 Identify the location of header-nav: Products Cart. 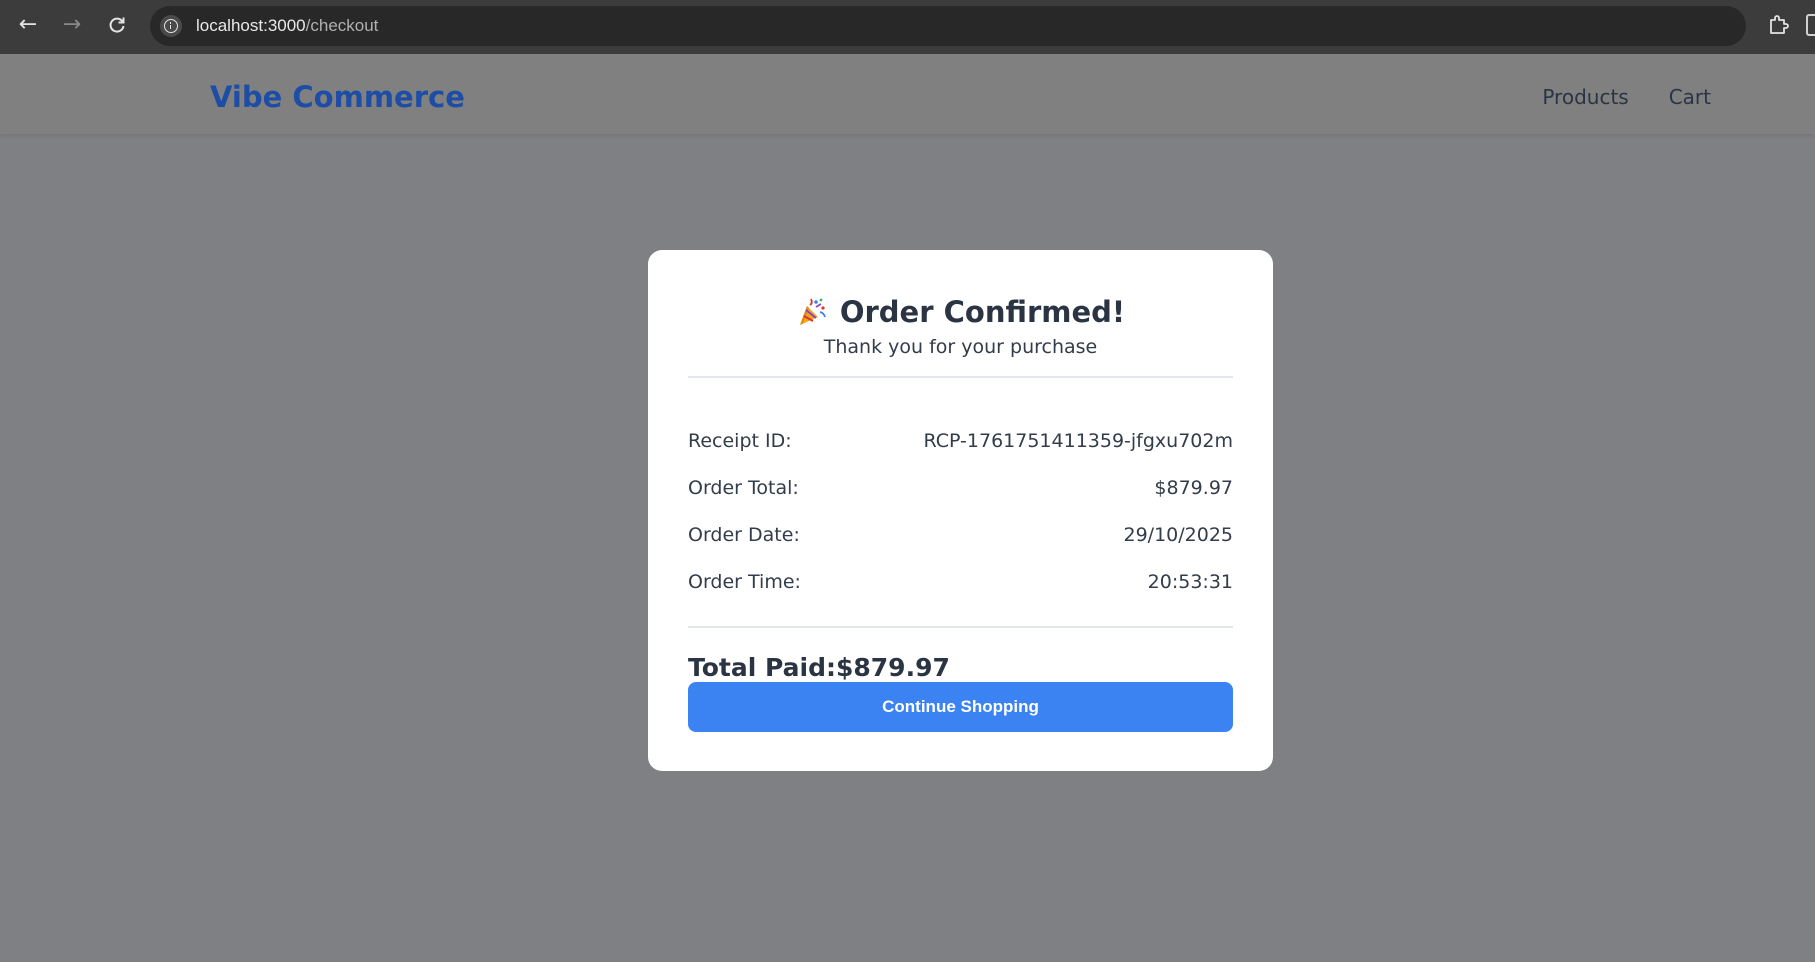
(1626, 94).